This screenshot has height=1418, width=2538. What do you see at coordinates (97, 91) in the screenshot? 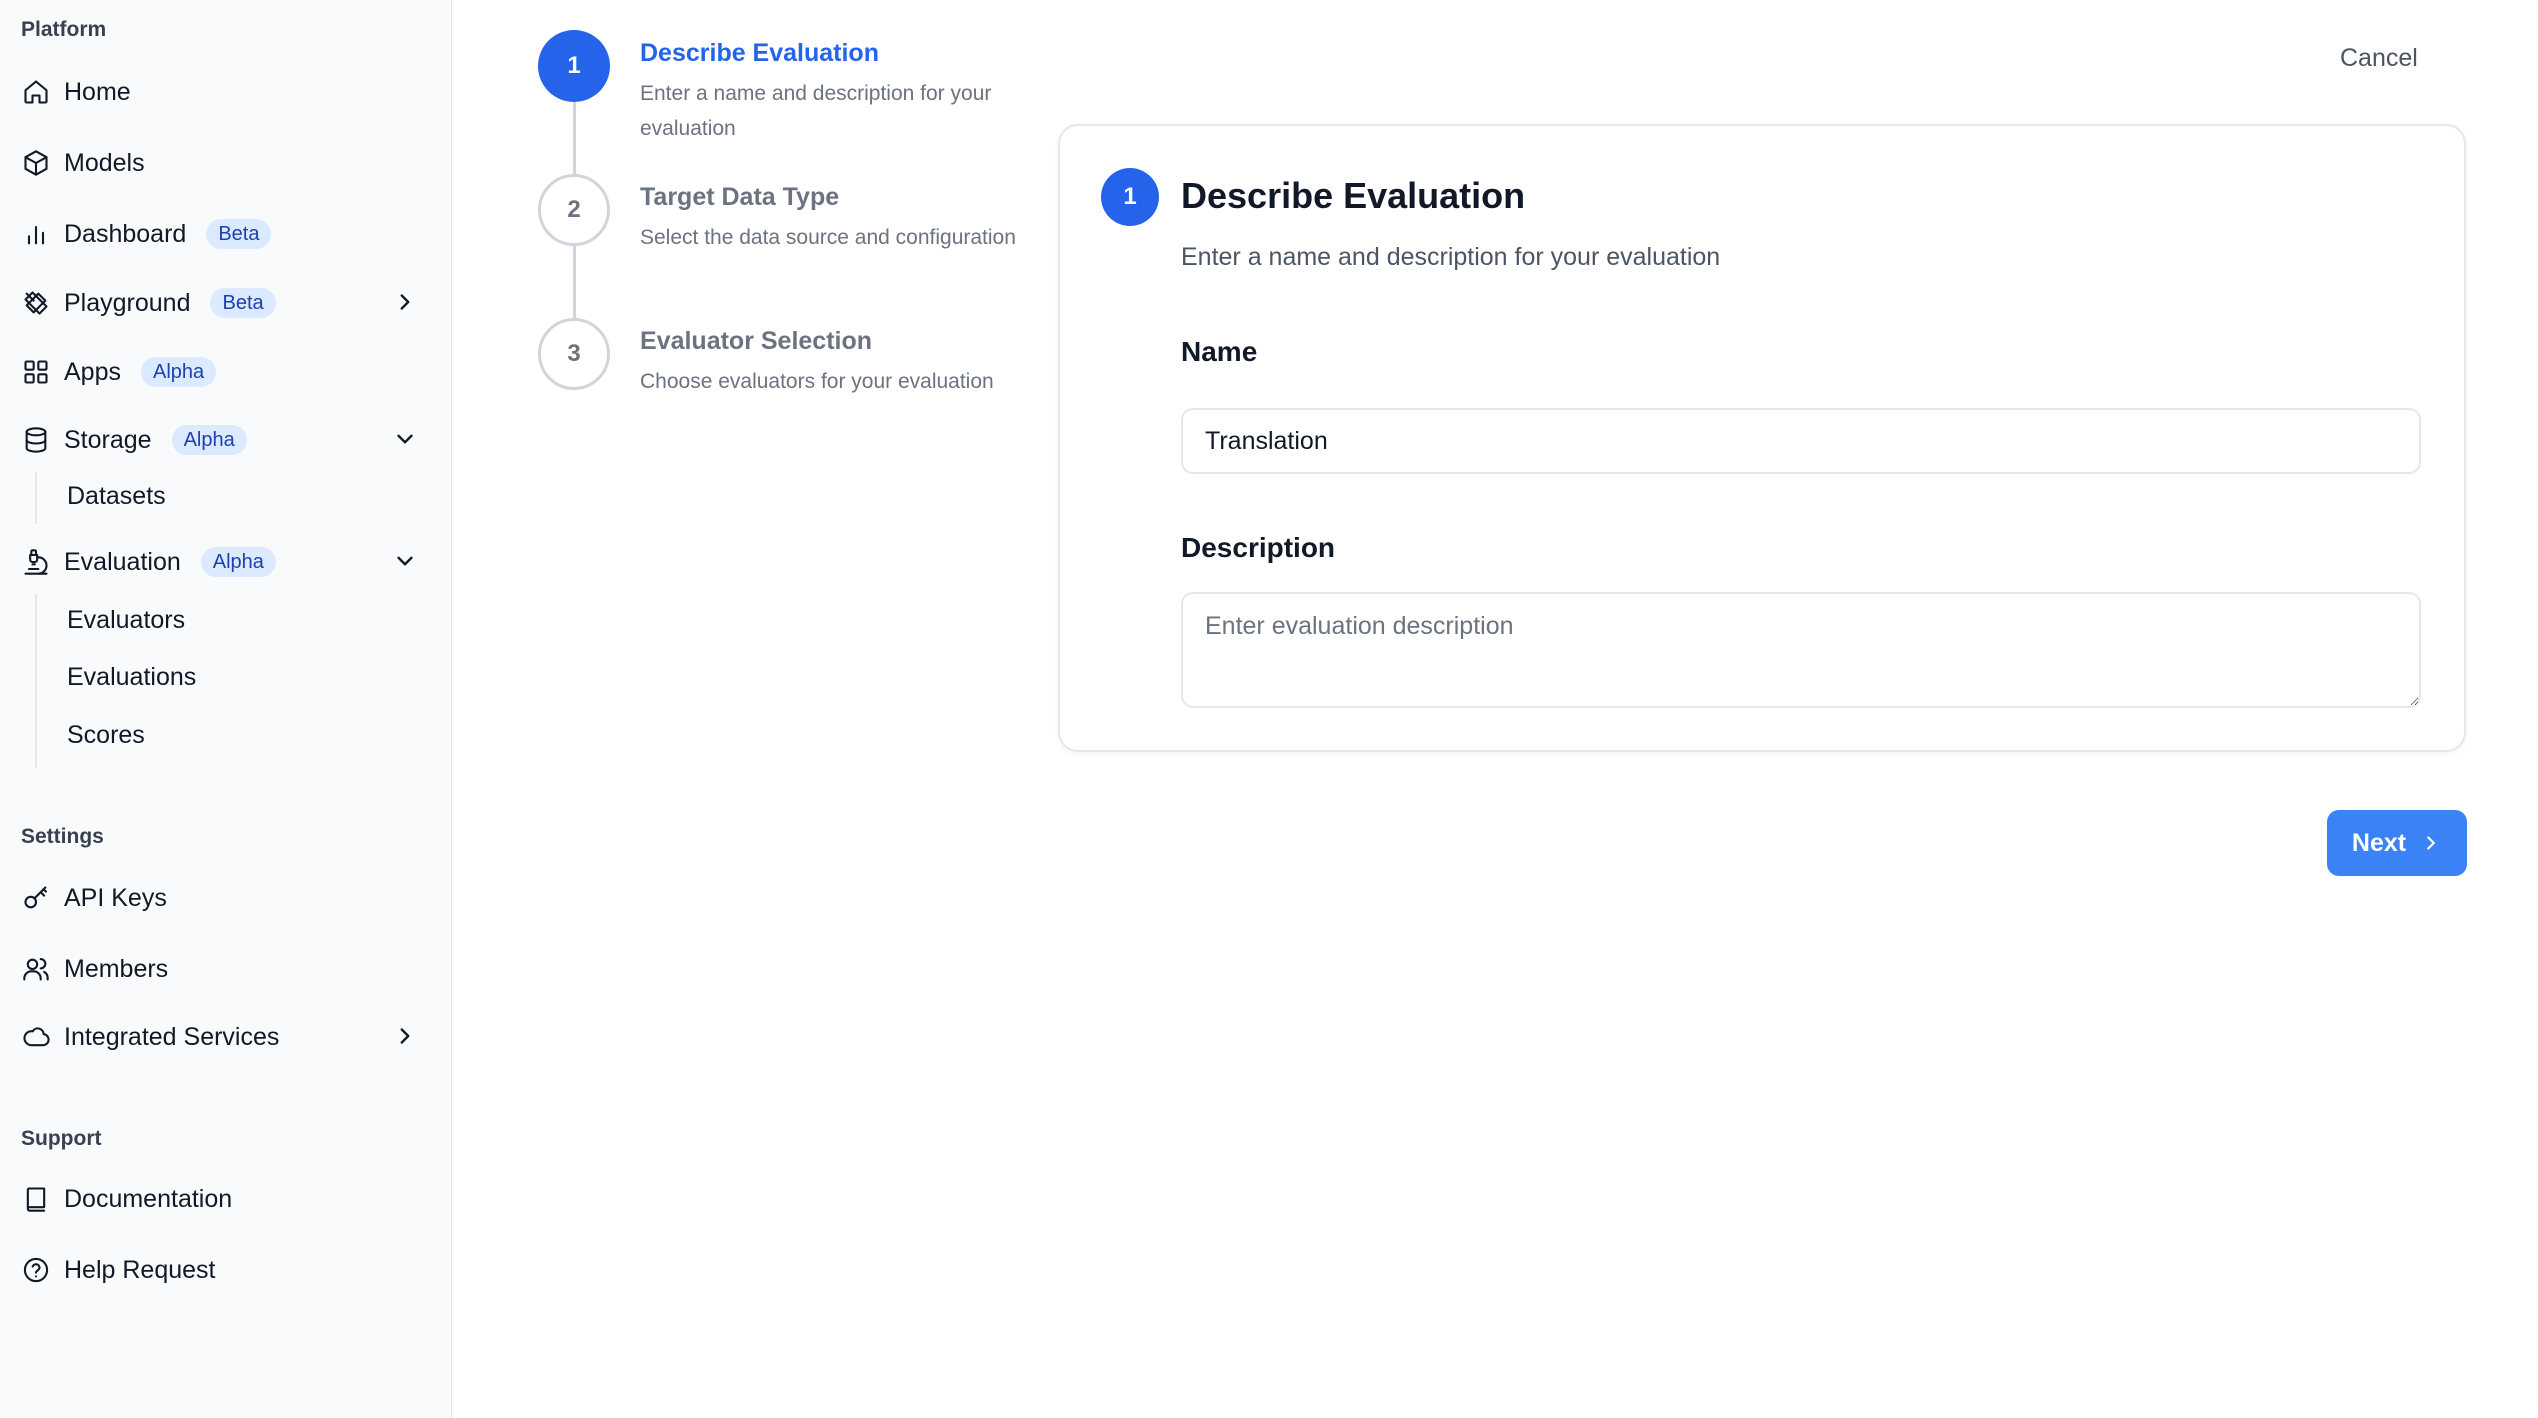
I see `sidebar-item-label: Home` at bounding box center [97, 91].